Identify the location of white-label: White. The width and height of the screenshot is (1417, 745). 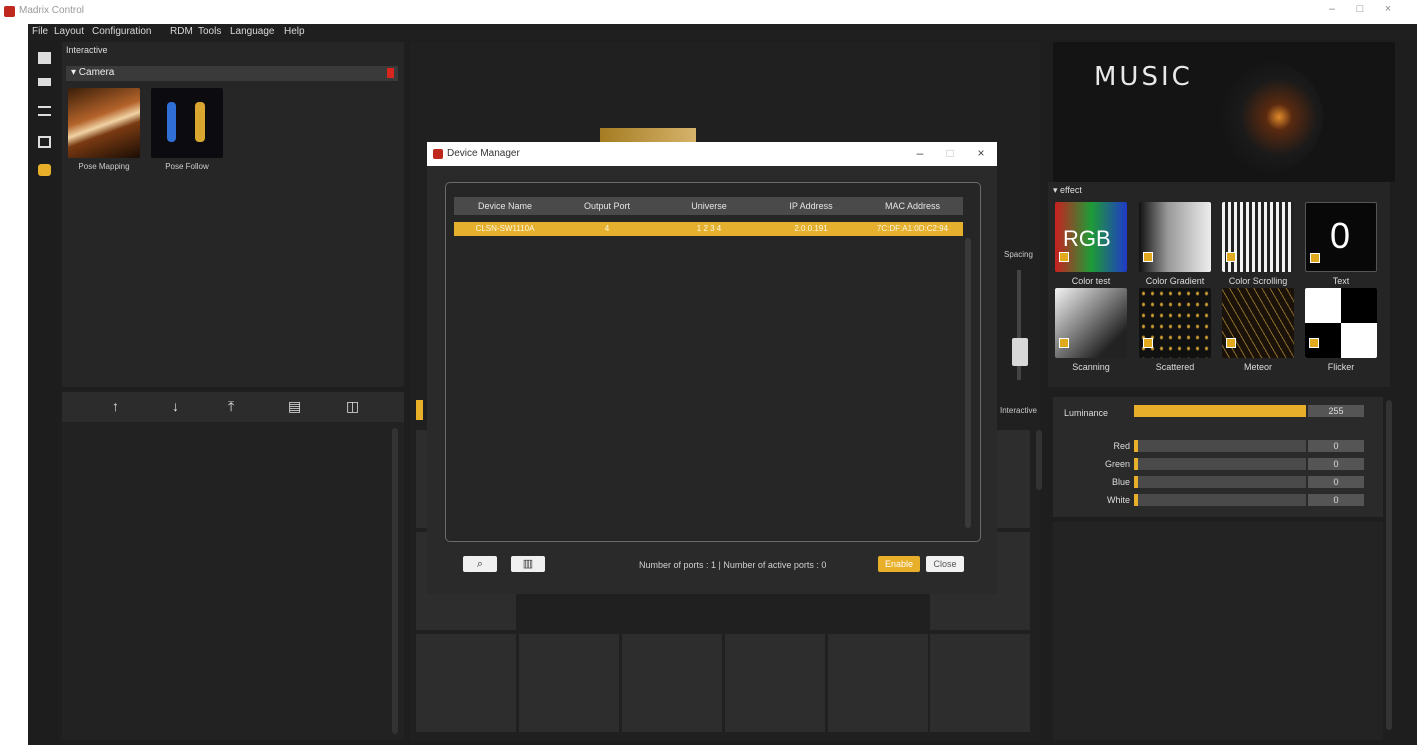
(1118, 500).